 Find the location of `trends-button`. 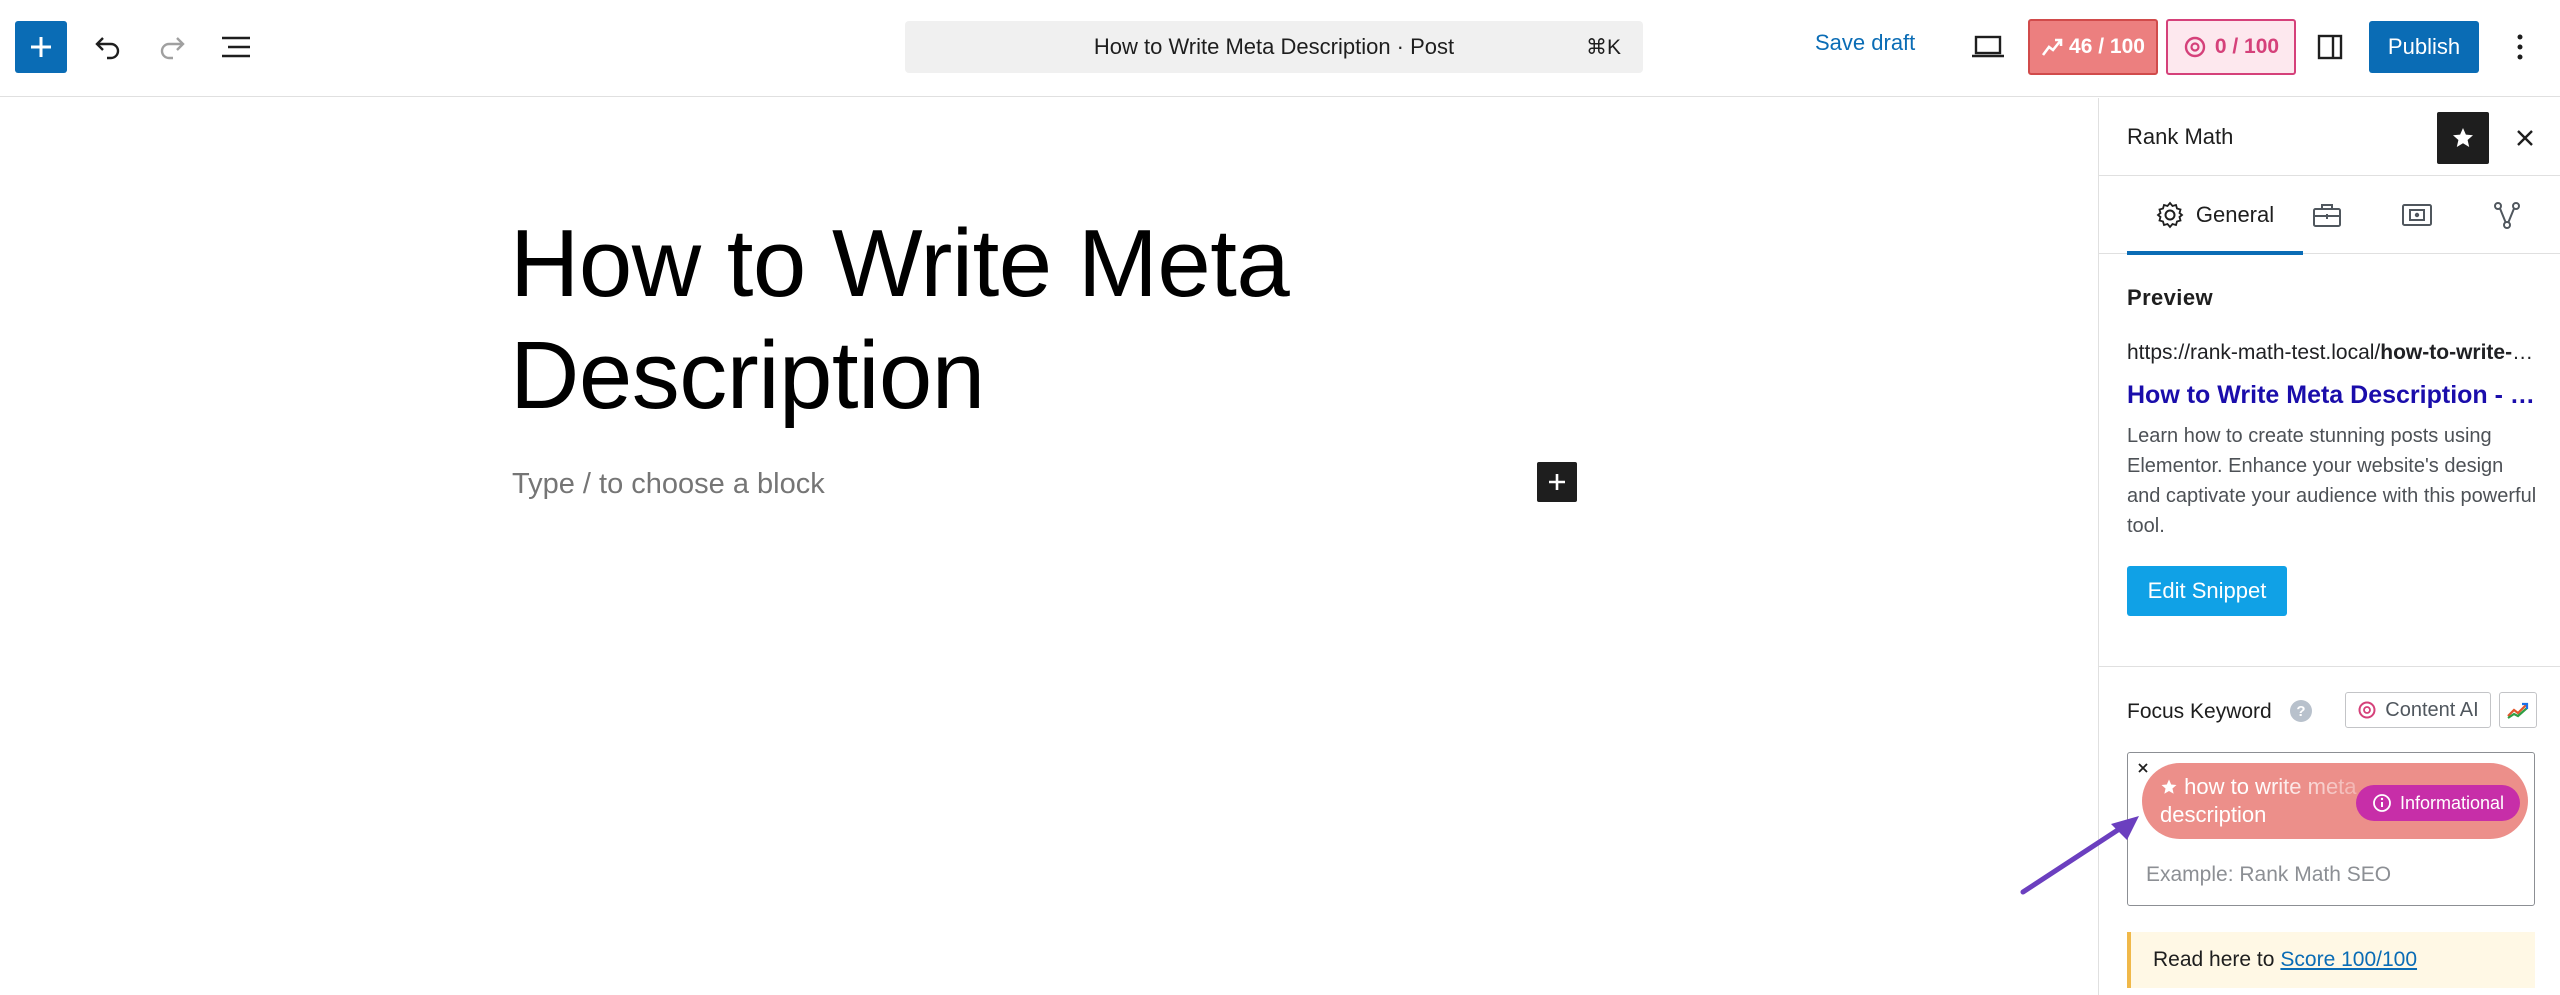

trends-button is located at coordinates (2518, 710).